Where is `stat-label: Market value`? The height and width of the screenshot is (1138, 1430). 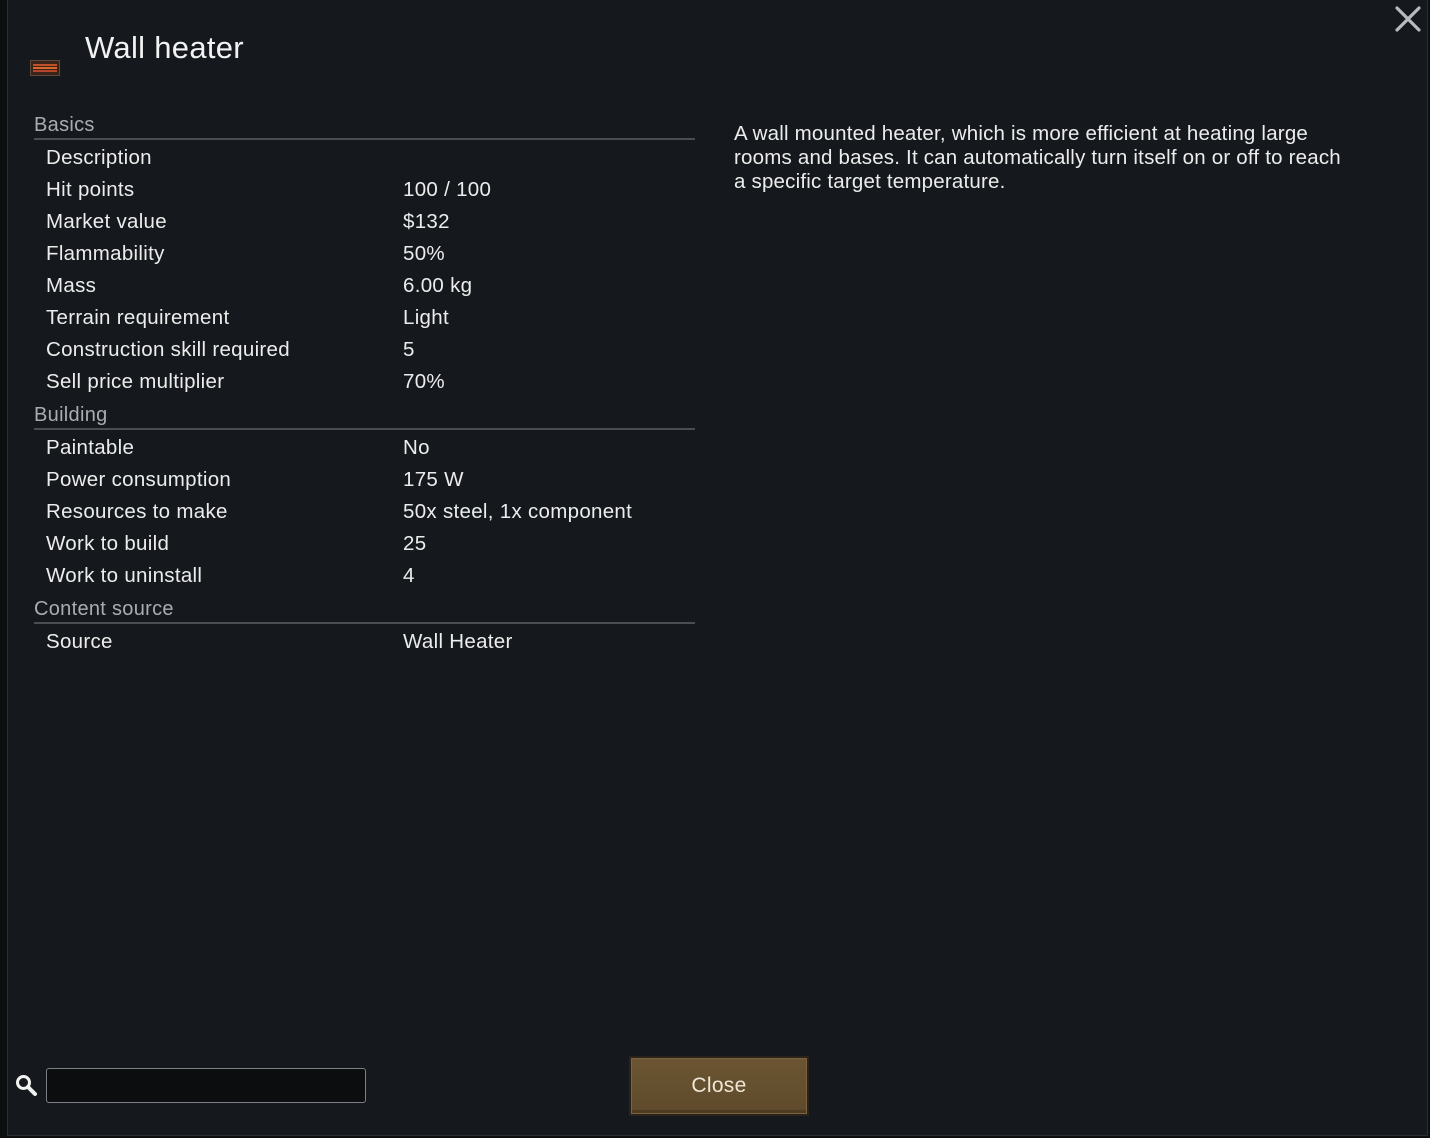 stat-label: Market value is located at coordinates (106, 221).